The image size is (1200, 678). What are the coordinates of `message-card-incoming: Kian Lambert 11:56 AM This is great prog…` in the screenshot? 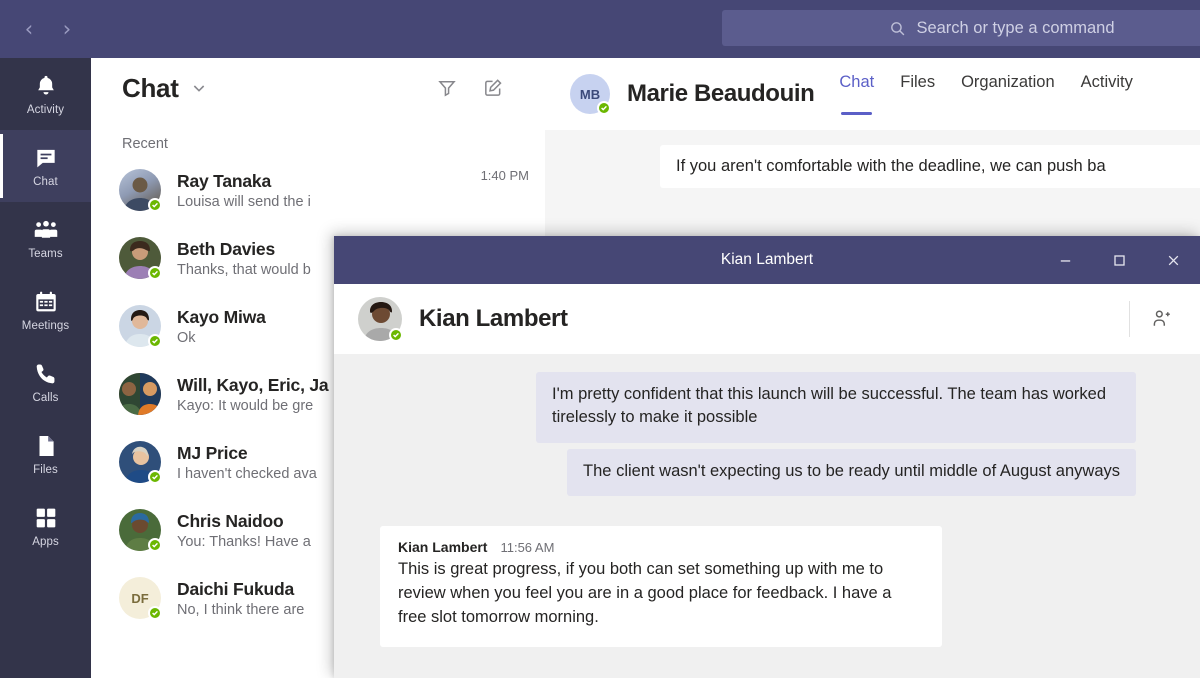 It's located at (661, 587).